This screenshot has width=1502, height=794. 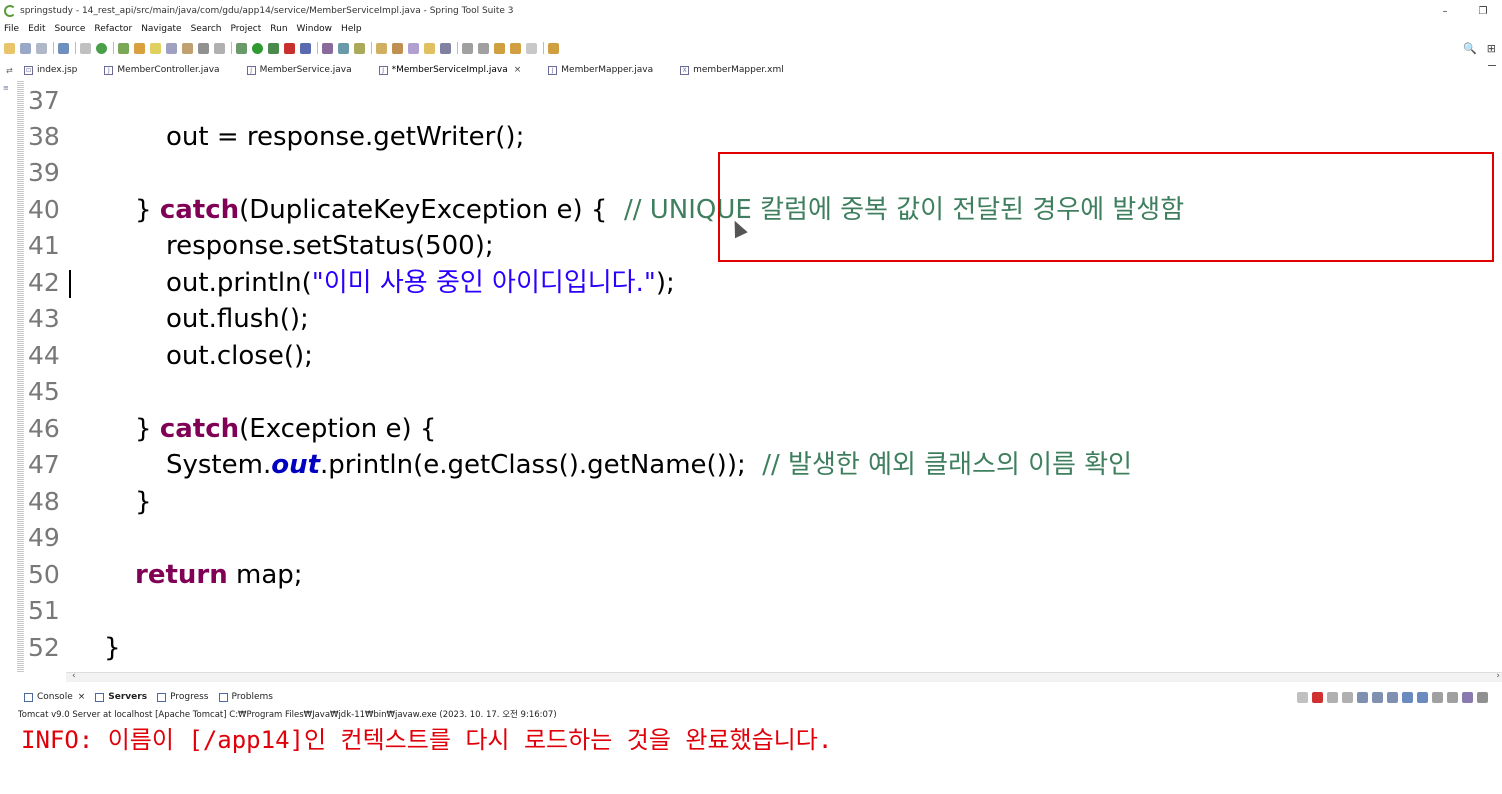 What do you see at coordinates (553, 48) in the screenshot?
I see `pin-editor-icon` at bounding box center [553, 48].